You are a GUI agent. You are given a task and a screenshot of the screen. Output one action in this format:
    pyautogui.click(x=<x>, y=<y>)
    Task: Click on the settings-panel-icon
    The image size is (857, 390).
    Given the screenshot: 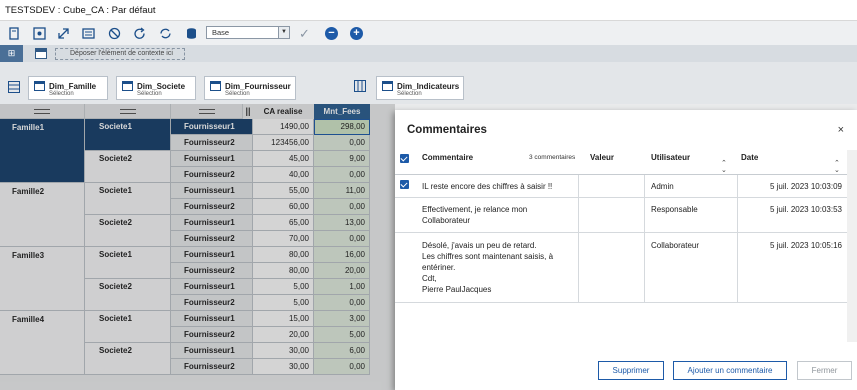 What is the action you would take?
    pyautogui.click(x=39, y=33)
    